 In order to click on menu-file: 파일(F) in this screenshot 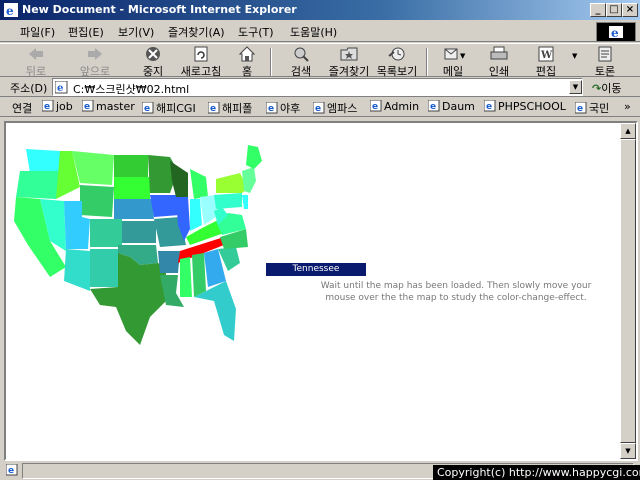, I will do `click(37, 32)`.